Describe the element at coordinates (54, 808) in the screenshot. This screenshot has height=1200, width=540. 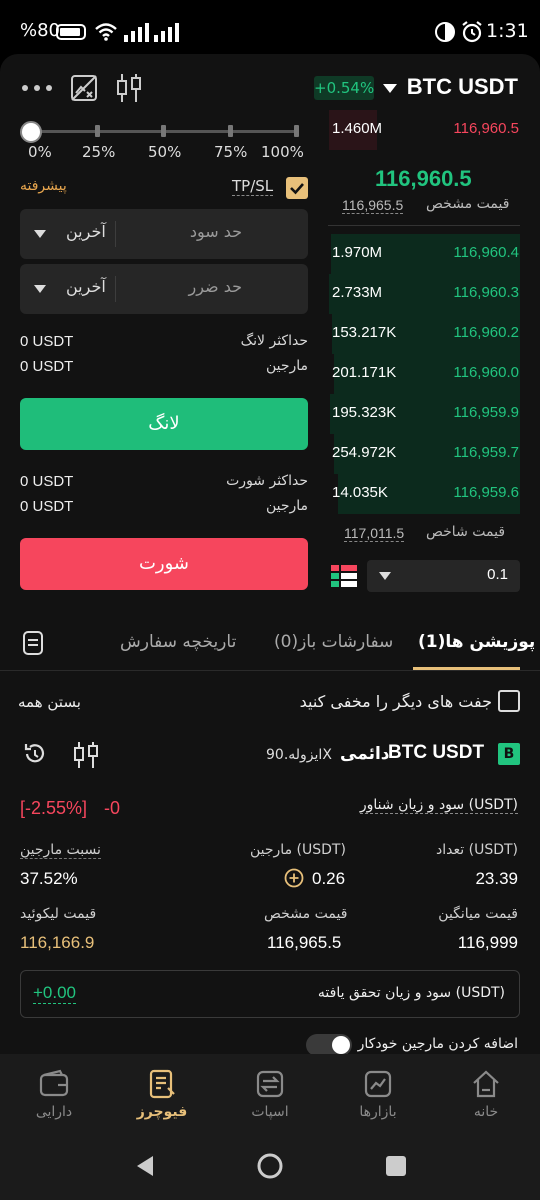
I see `unrealized-pnl-pct: [-2.55%]` at that location.